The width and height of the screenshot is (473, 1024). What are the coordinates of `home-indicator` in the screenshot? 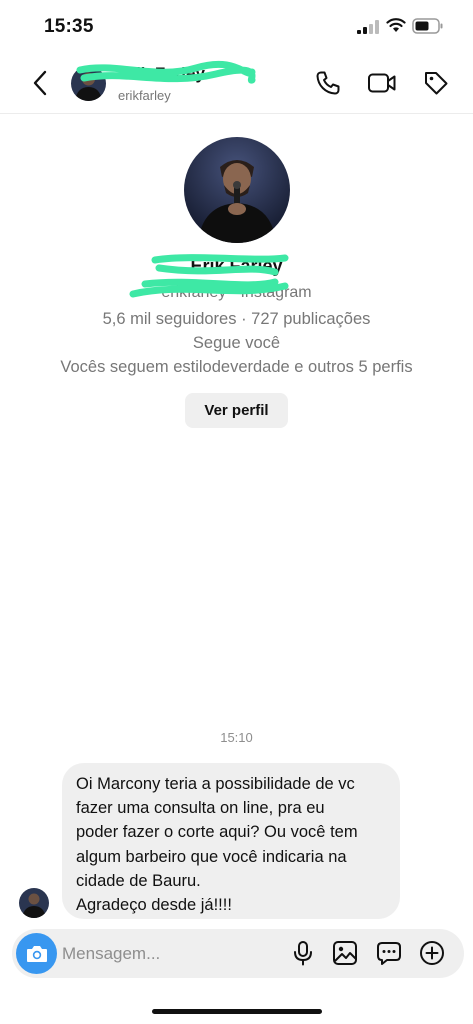 It's located at (237, 1011).